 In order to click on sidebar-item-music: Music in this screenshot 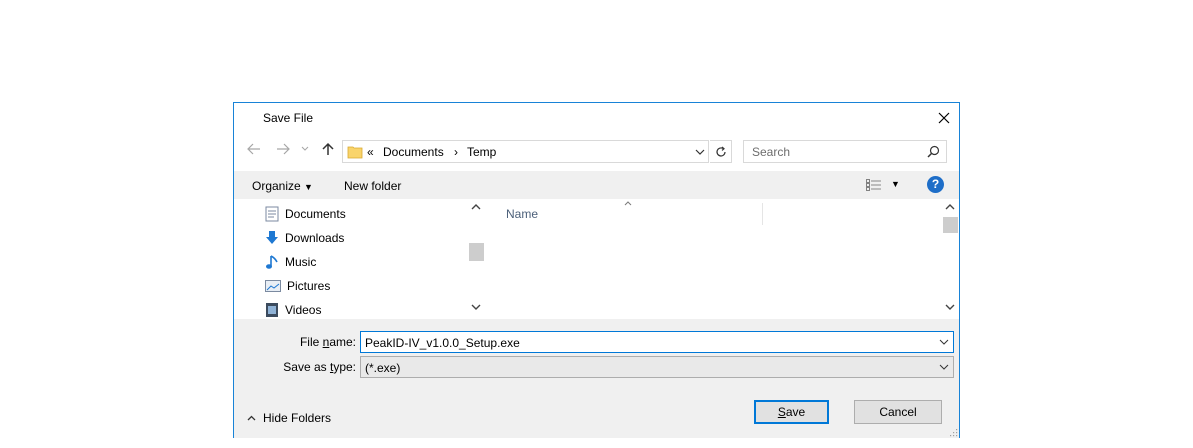, I will do `click(290, 262)`.